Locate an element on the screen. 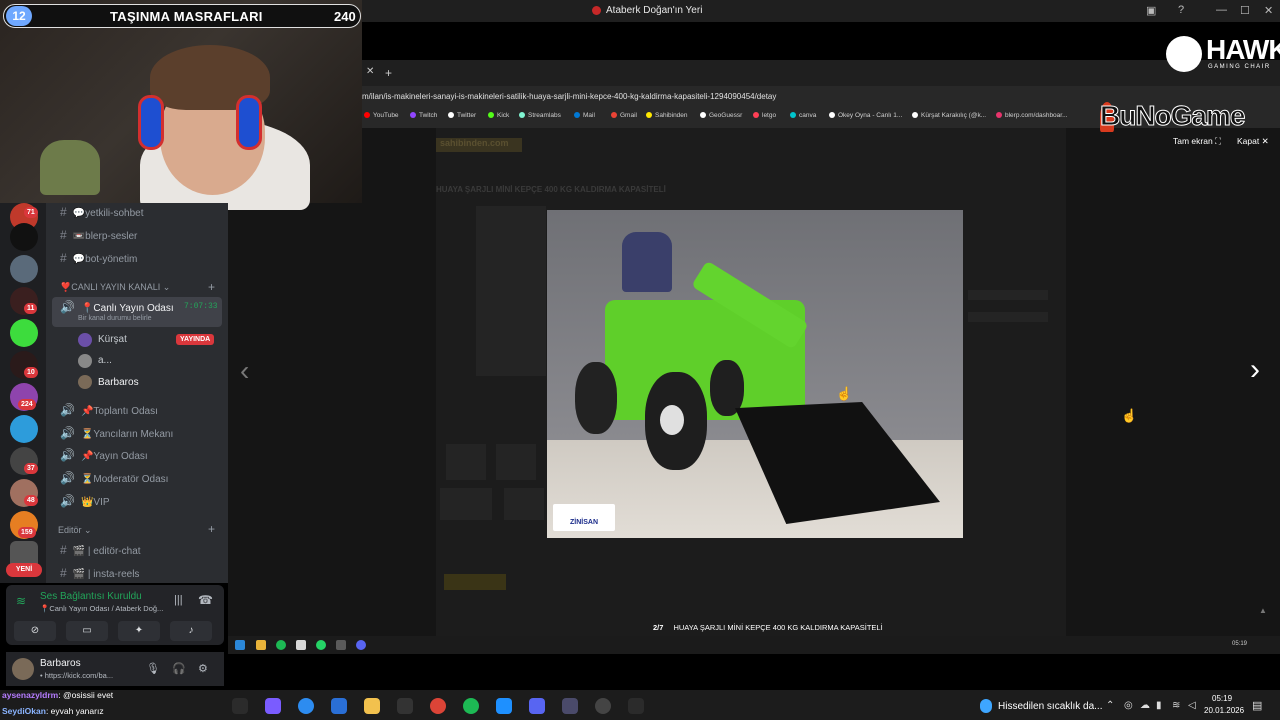 The width and height of the screenshot is (1280, 720). tab-close-icon: ✕ is located at coordinates (370, 71).